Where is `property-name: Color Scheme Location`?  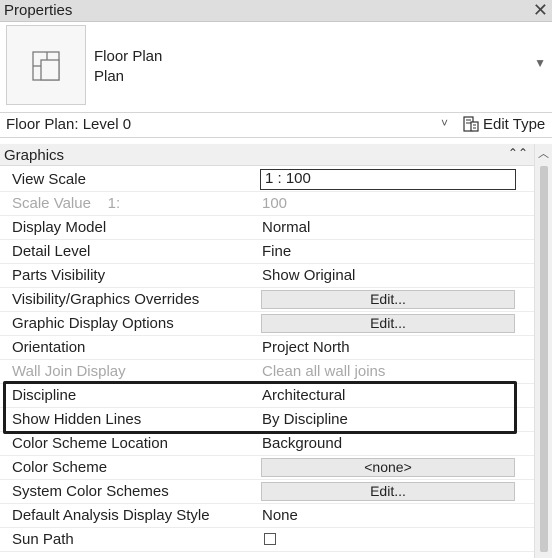
property-name: Color Scheme Location is located at coordinates (90, 443).